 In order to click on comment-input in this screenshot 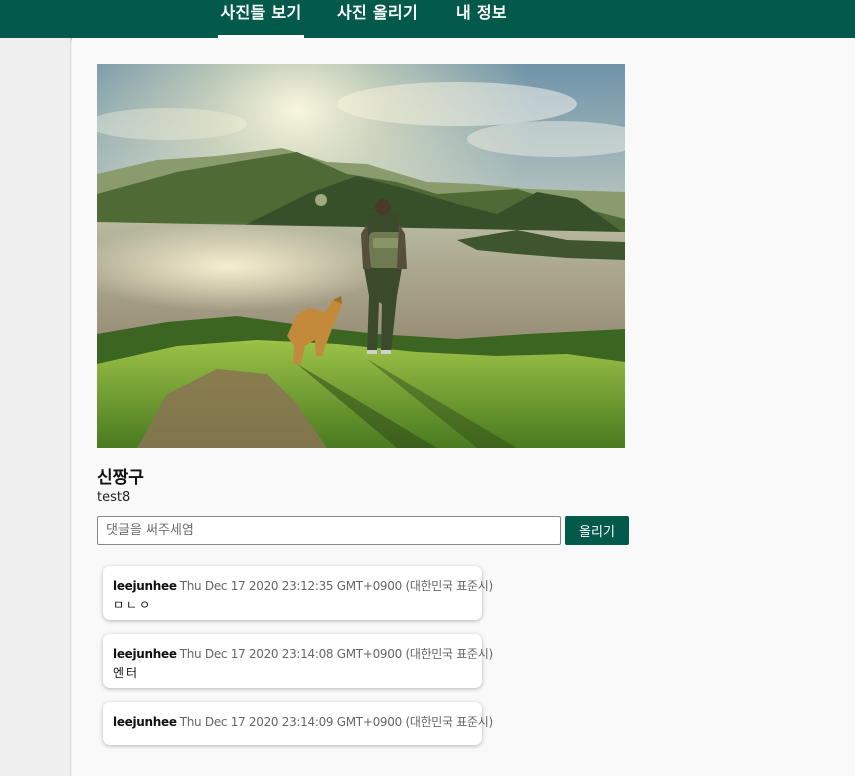, I will do `click(329, 530)`.